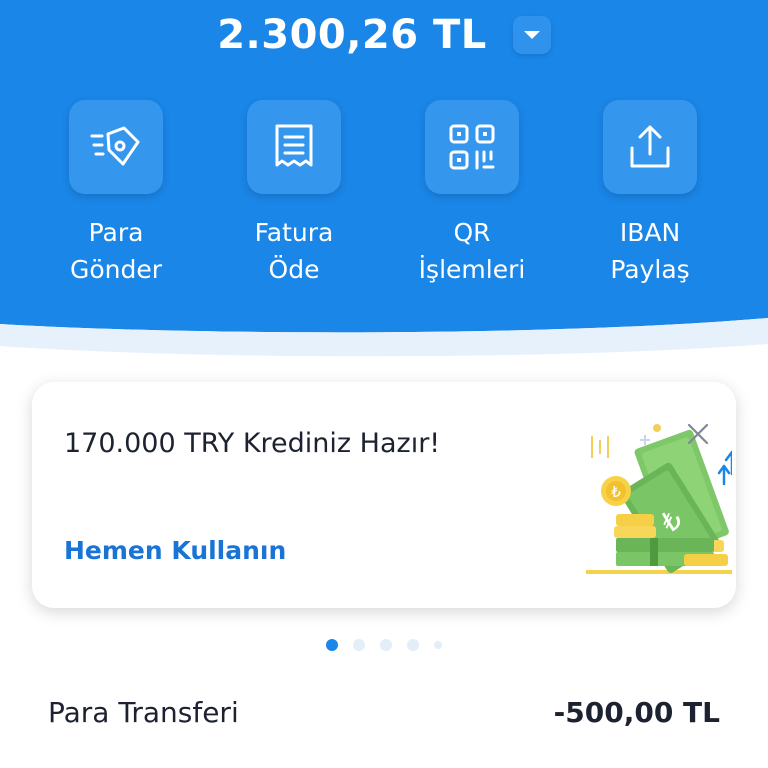  What do you see at coordinates (650, 232) in the screenshot?
I see `share-iban-label-line1: IBAN` at bounding box center [650, 232].